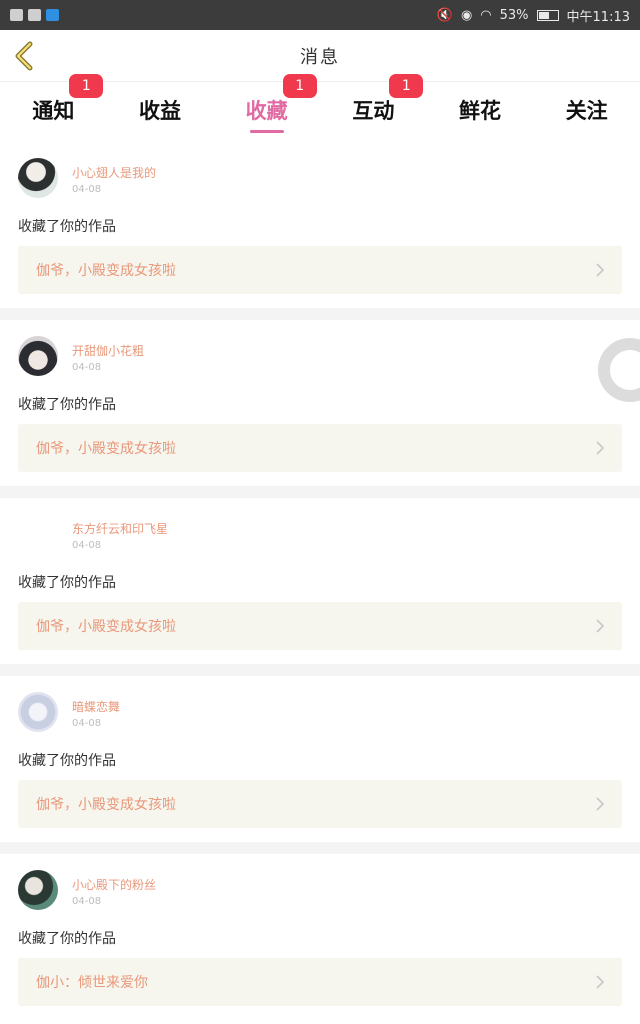 The image size is (640, 1024). What do you see at coordinates (514, 15) in the screenshot?
I see `battery-percent: 53%` at bounding box center [514, 15].